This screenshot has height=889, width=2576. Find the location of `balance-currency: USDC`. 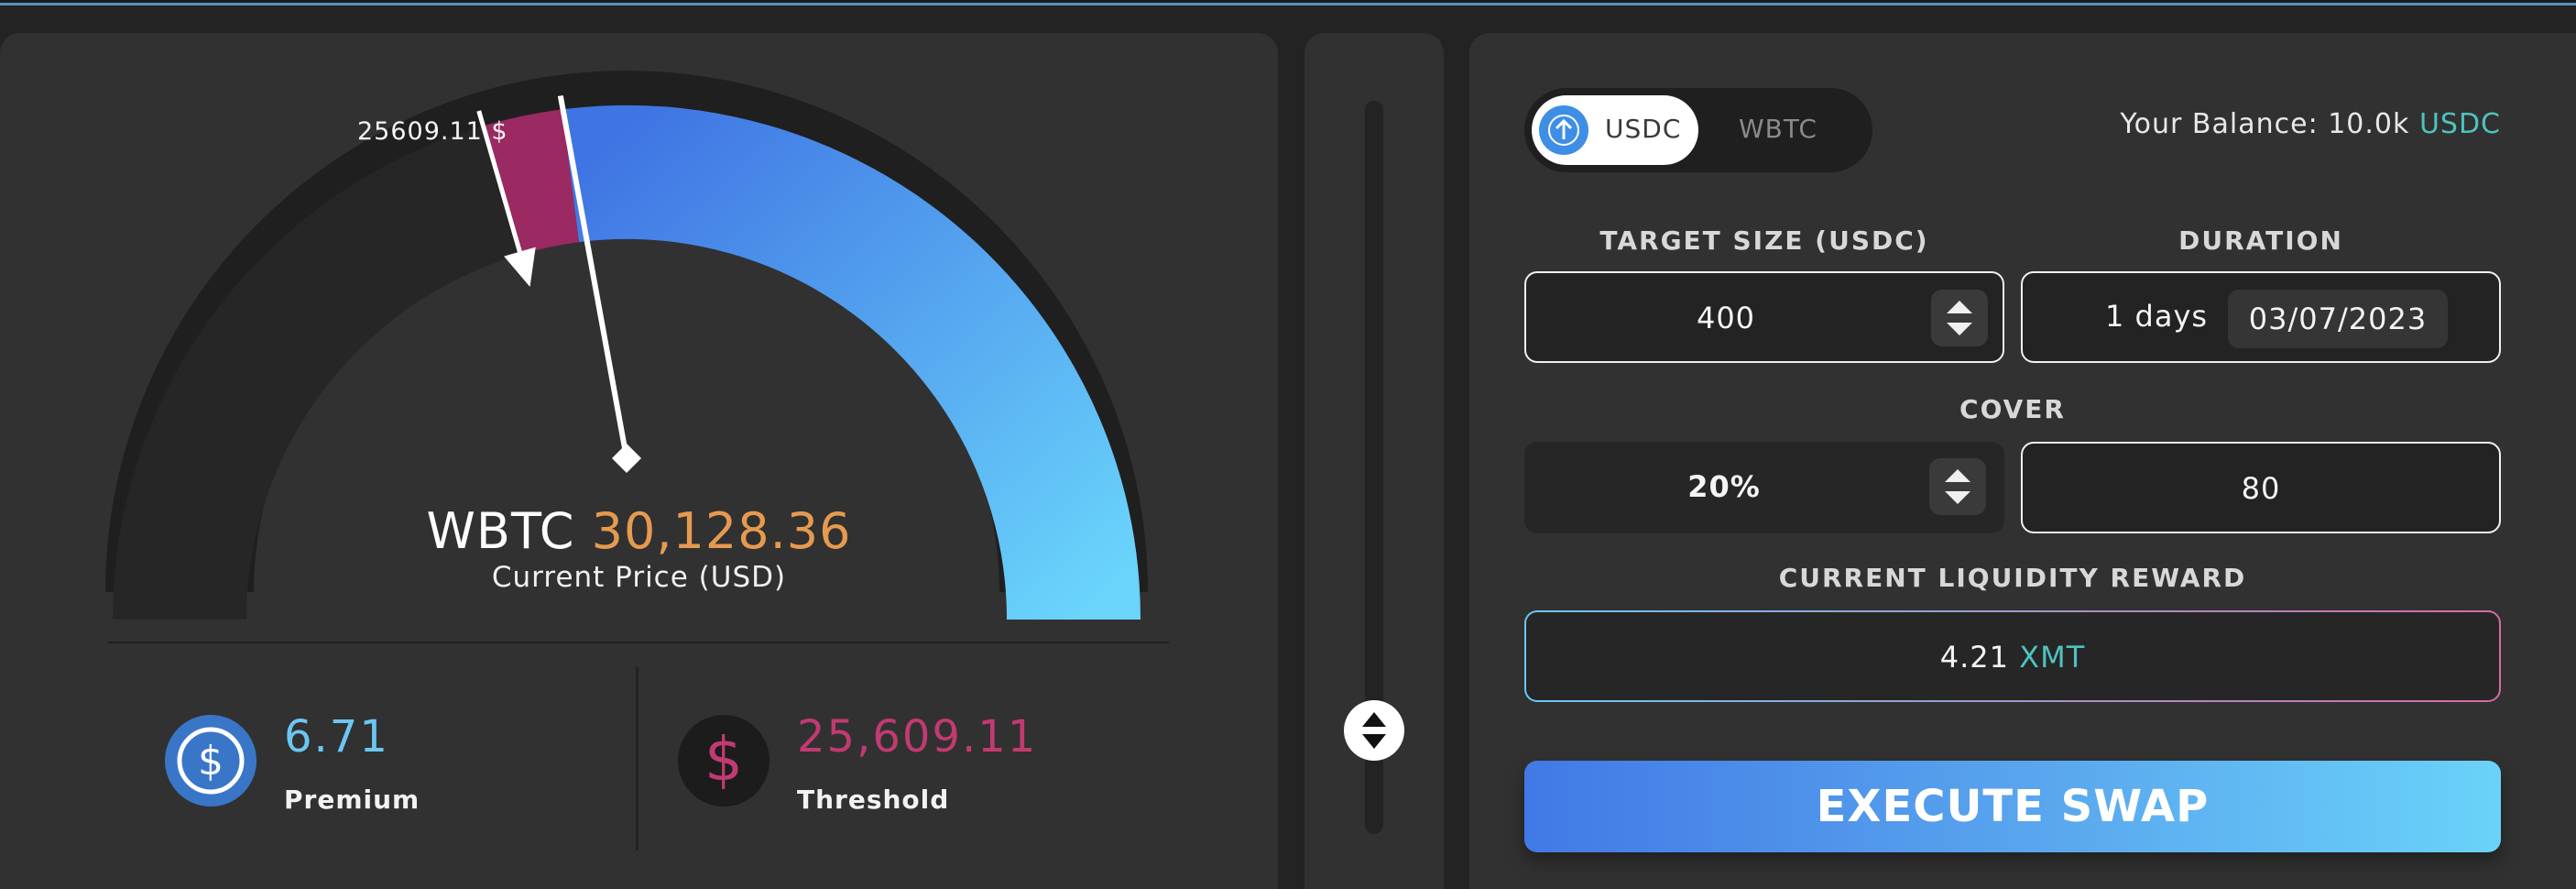

balance-currency: USDC is located at coordinates (2460, 124).